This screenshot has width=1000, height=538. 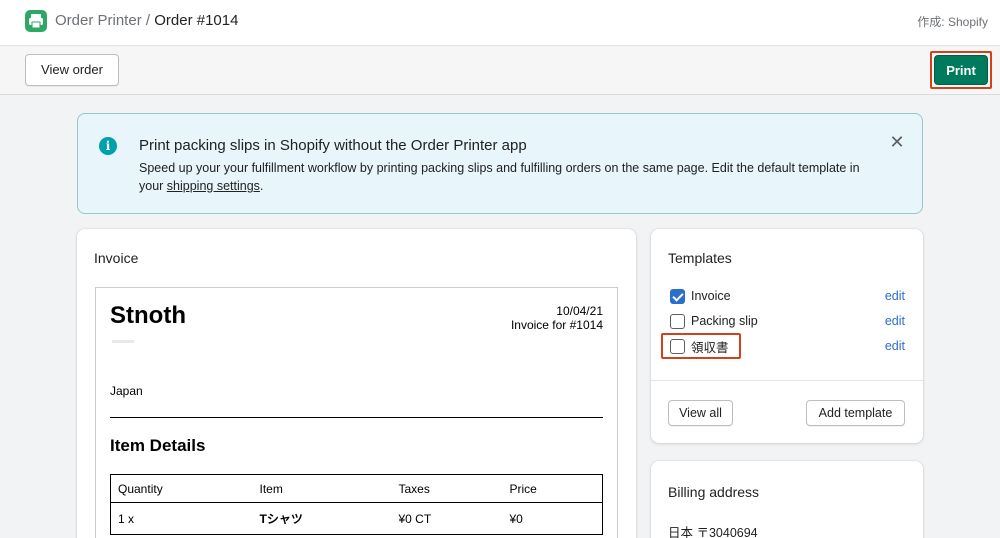 What do you see at coordinates (500, 23) in the screenshot?
I see `top-bar: Order Printer / Order #1014 作成: Shopify` at bounding box center [500, 23].